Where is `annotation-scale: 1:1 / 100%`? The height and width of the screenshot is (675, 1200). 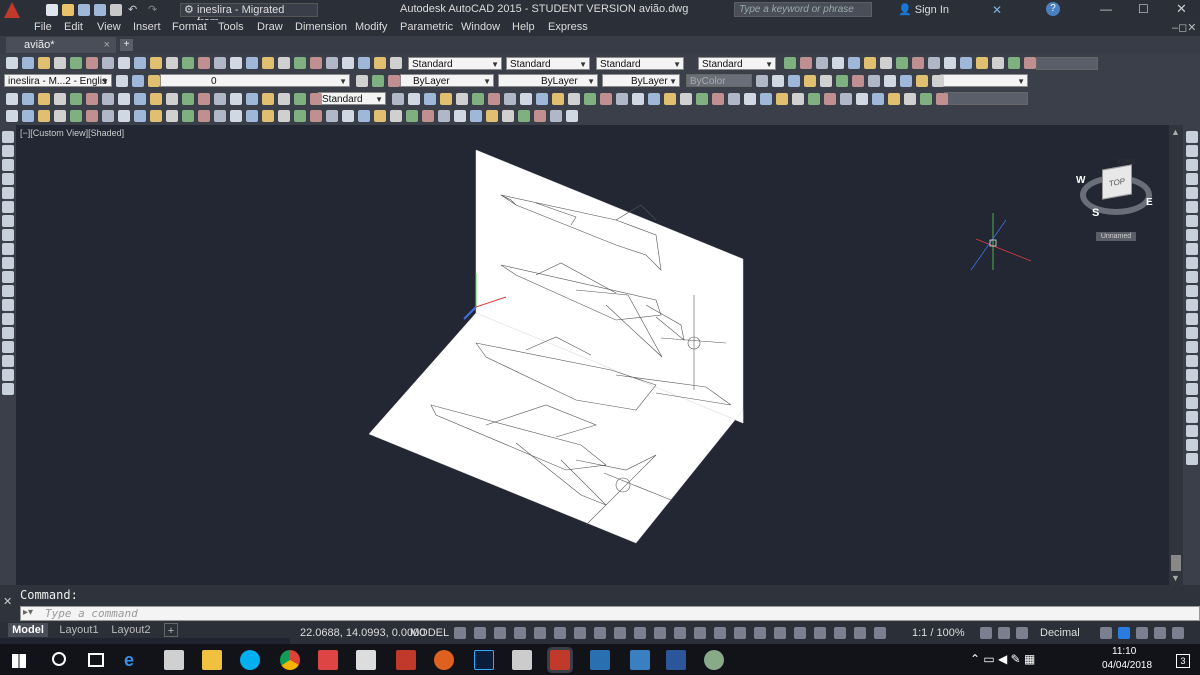 annotation-scale: 1:1 / 100% is located at coordinates (938, 633).